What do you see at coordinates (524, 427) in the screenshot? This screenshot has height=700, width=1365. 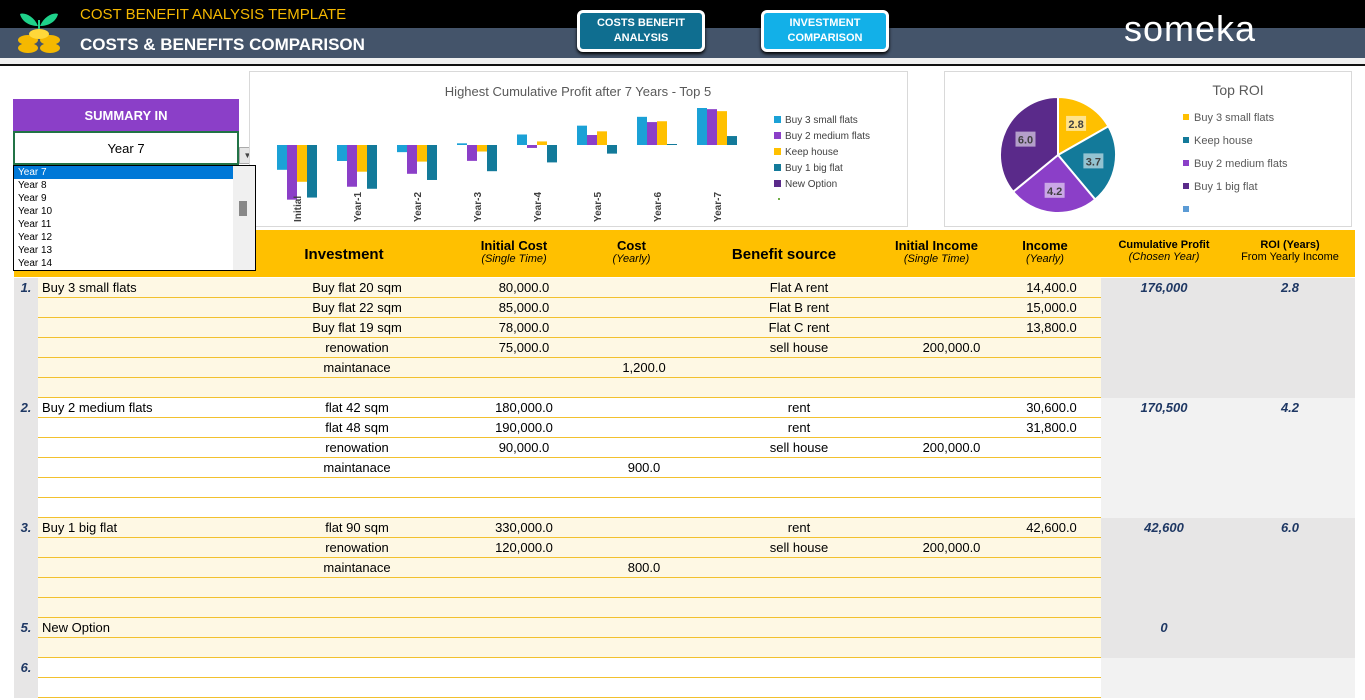 I see `initial-cost: 190,000.0` at bounding box center [524, 427].